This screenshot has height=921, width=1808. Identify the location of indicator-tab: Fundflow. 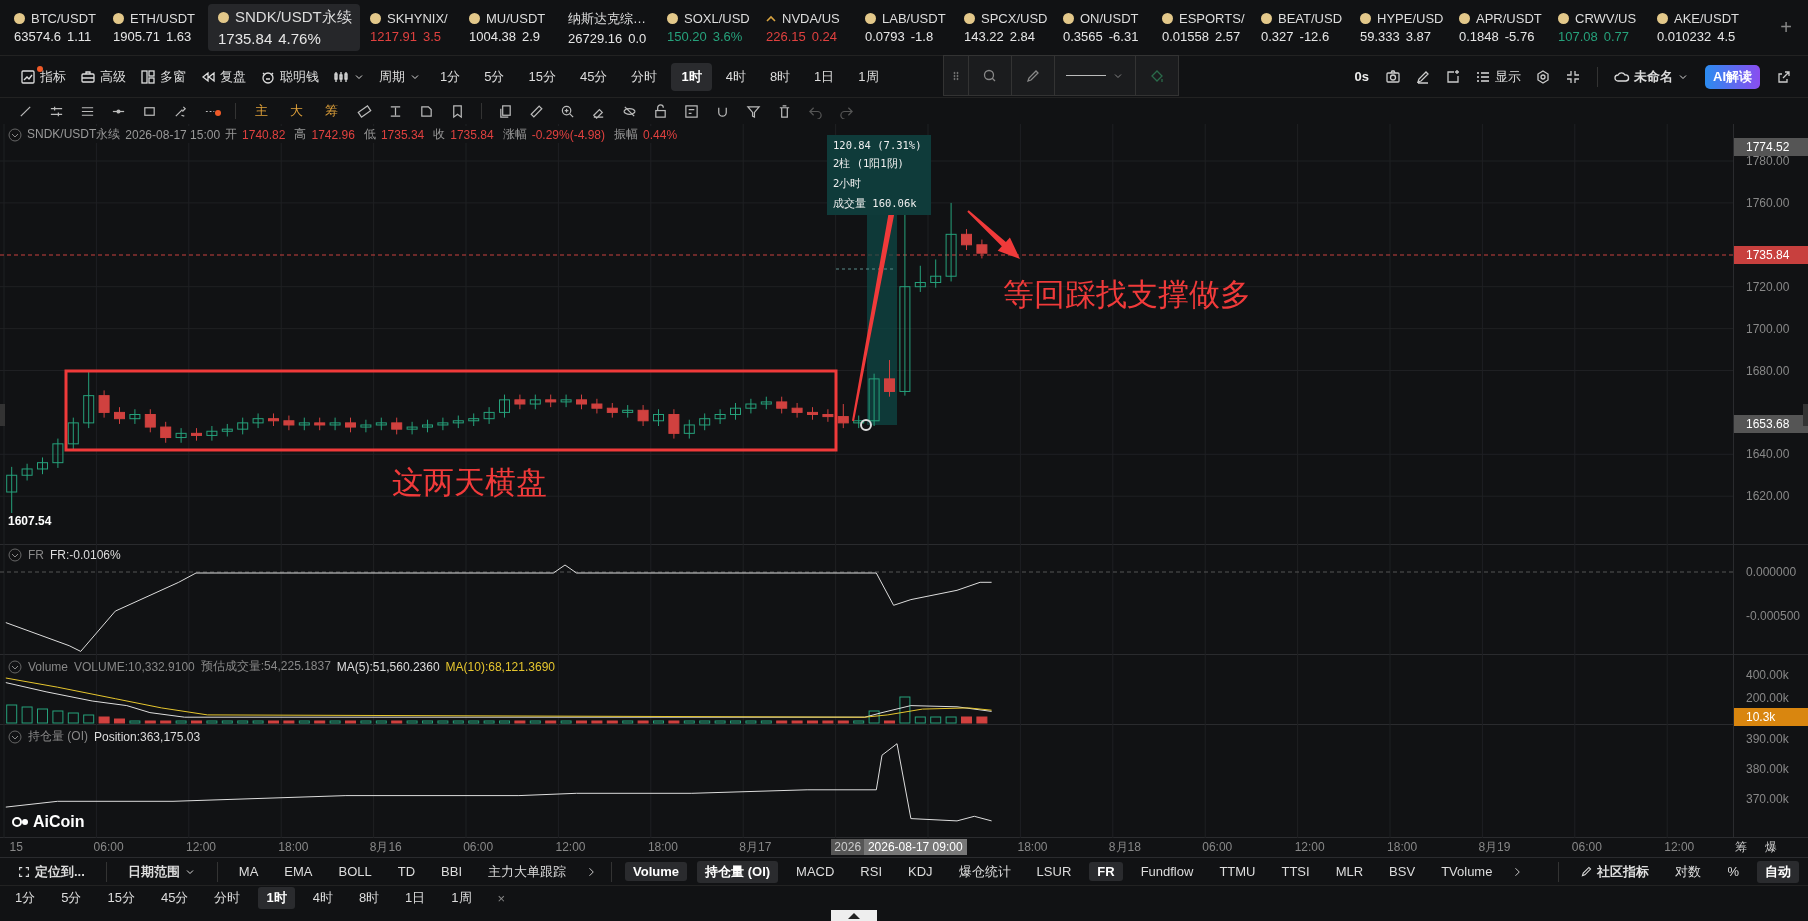
(1167, 871).